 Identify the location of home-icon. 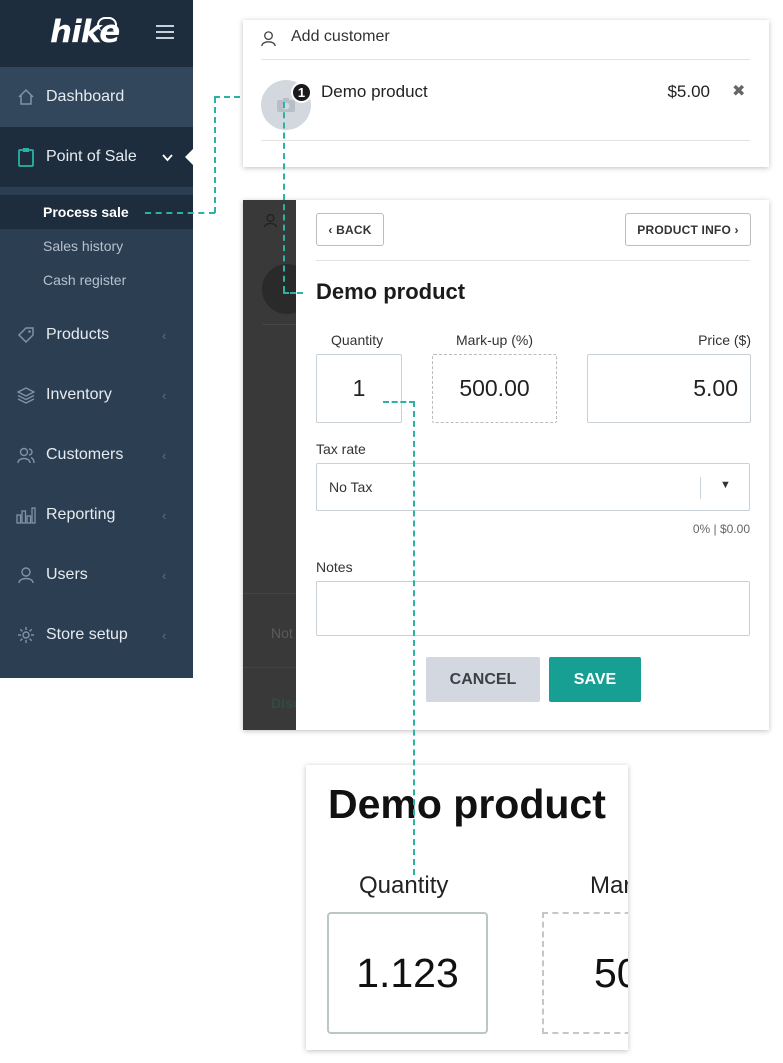
(26, 97).